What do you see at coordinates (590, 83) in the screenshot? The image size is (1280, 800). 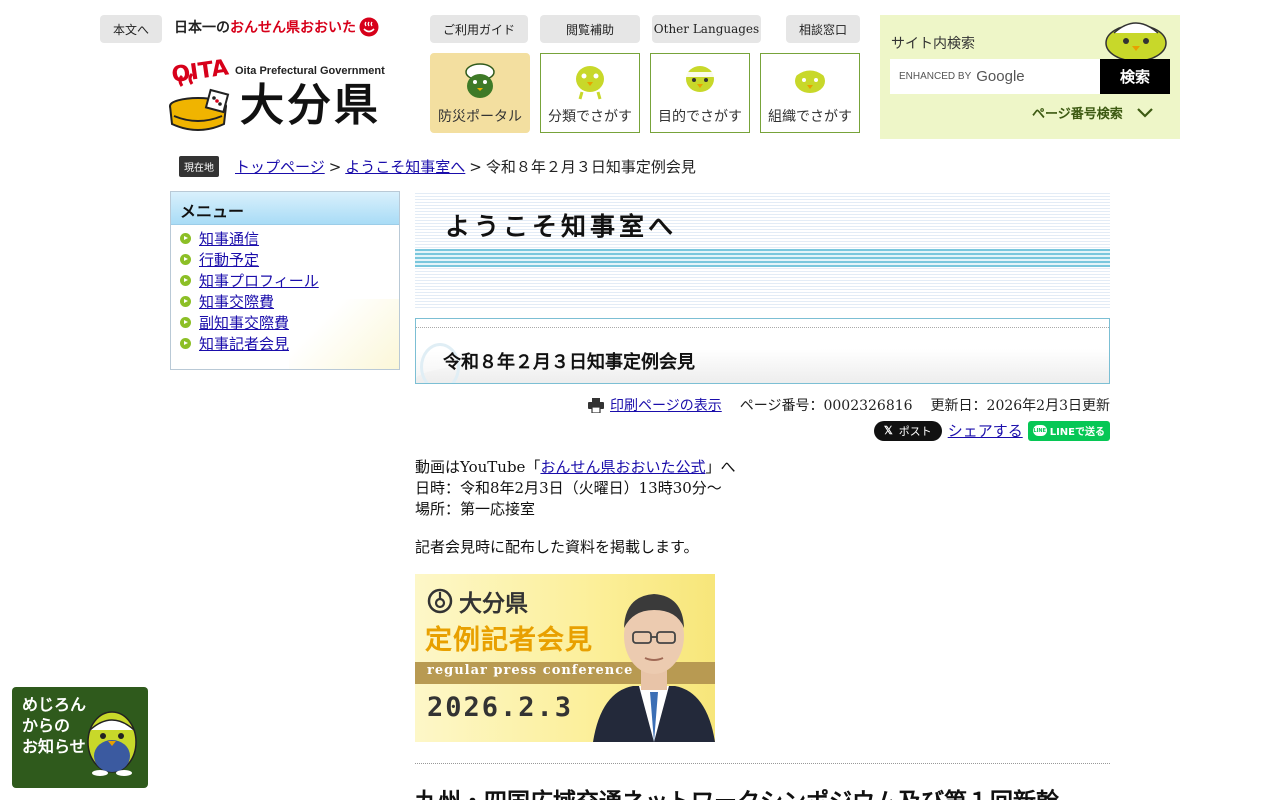 I see `mejiron-category-icon` at bounding box center [590, 83].